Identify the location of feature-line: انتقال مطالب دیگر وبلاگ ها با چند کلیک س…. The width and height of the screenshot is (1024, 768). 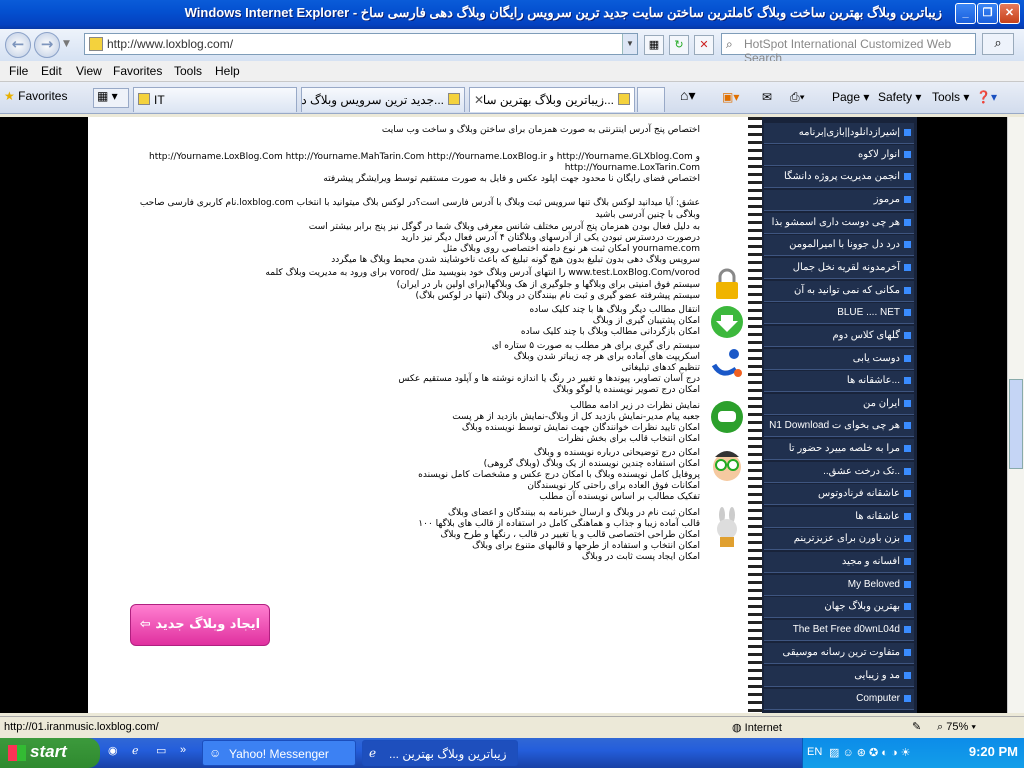
(614, 310).